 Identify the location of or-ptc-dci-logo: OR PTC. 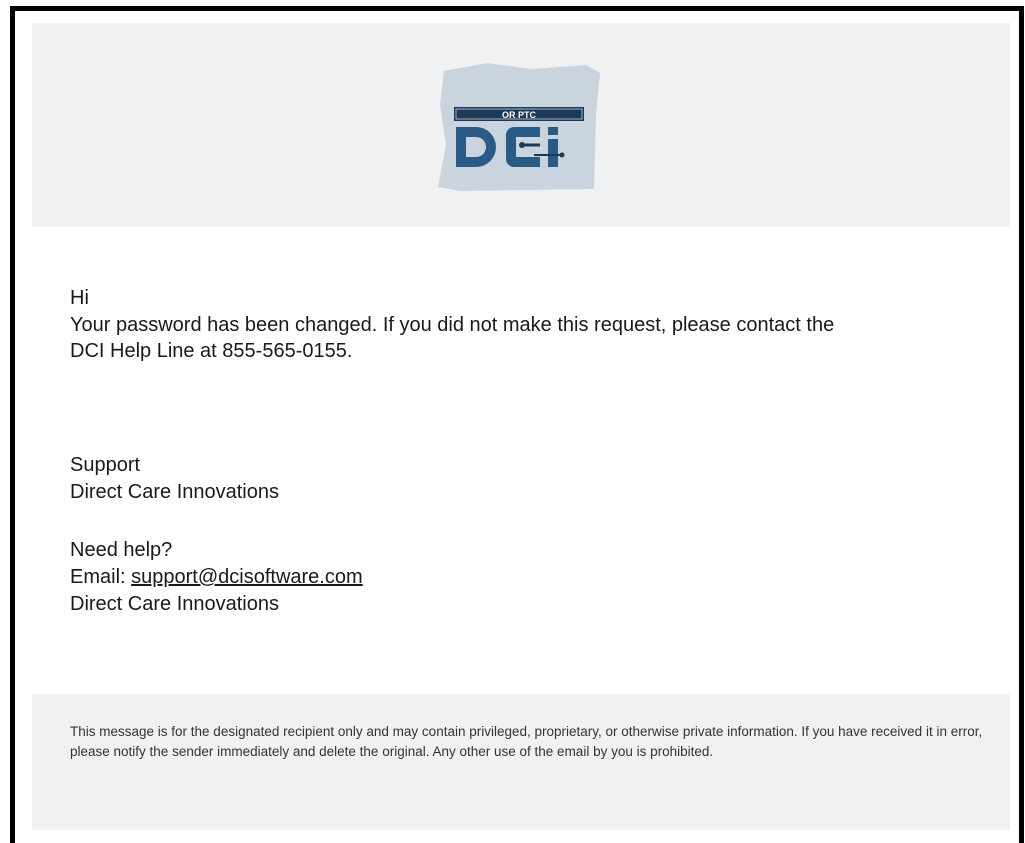
(519, 127).